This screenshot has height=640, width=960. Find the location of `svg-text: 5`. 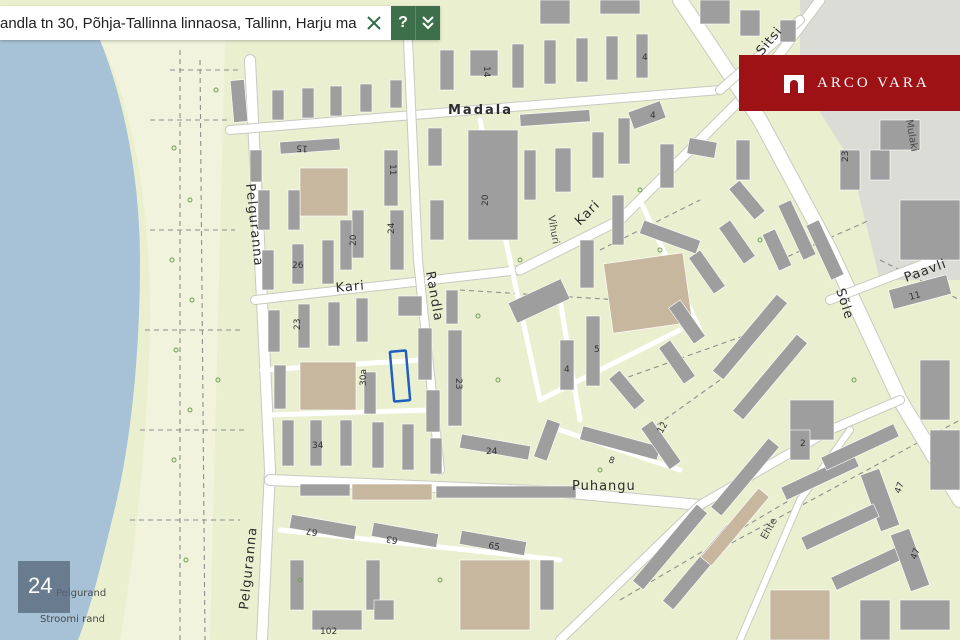

svg-text: 5 is located at coordinates (597, 350).